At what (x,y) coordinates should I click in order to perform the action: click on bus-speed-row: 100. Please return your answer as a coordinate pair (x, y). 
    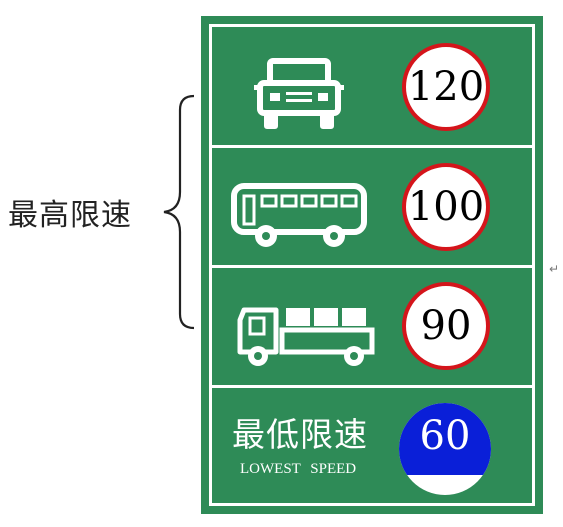
    Looking at the image, I should click on (372, 208).